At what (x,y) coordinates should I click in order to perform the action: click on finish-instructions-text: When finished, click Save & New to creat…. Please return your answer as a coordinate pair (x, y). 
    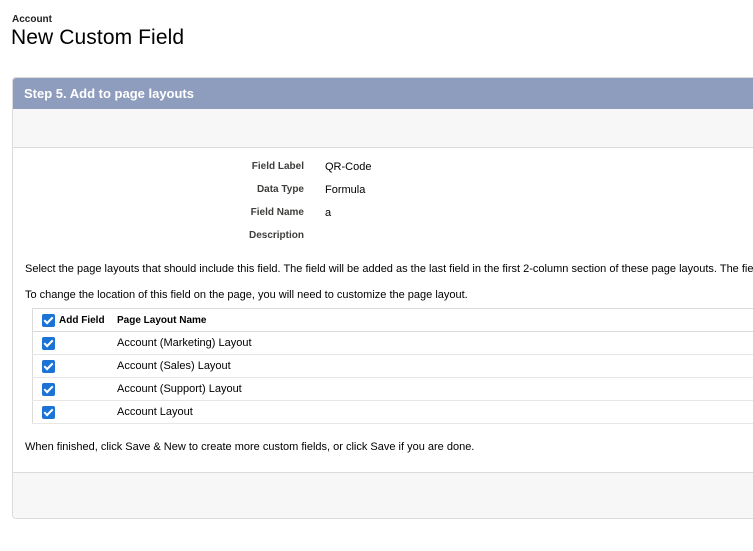
    Looking at the image, I should click on (250, 447).